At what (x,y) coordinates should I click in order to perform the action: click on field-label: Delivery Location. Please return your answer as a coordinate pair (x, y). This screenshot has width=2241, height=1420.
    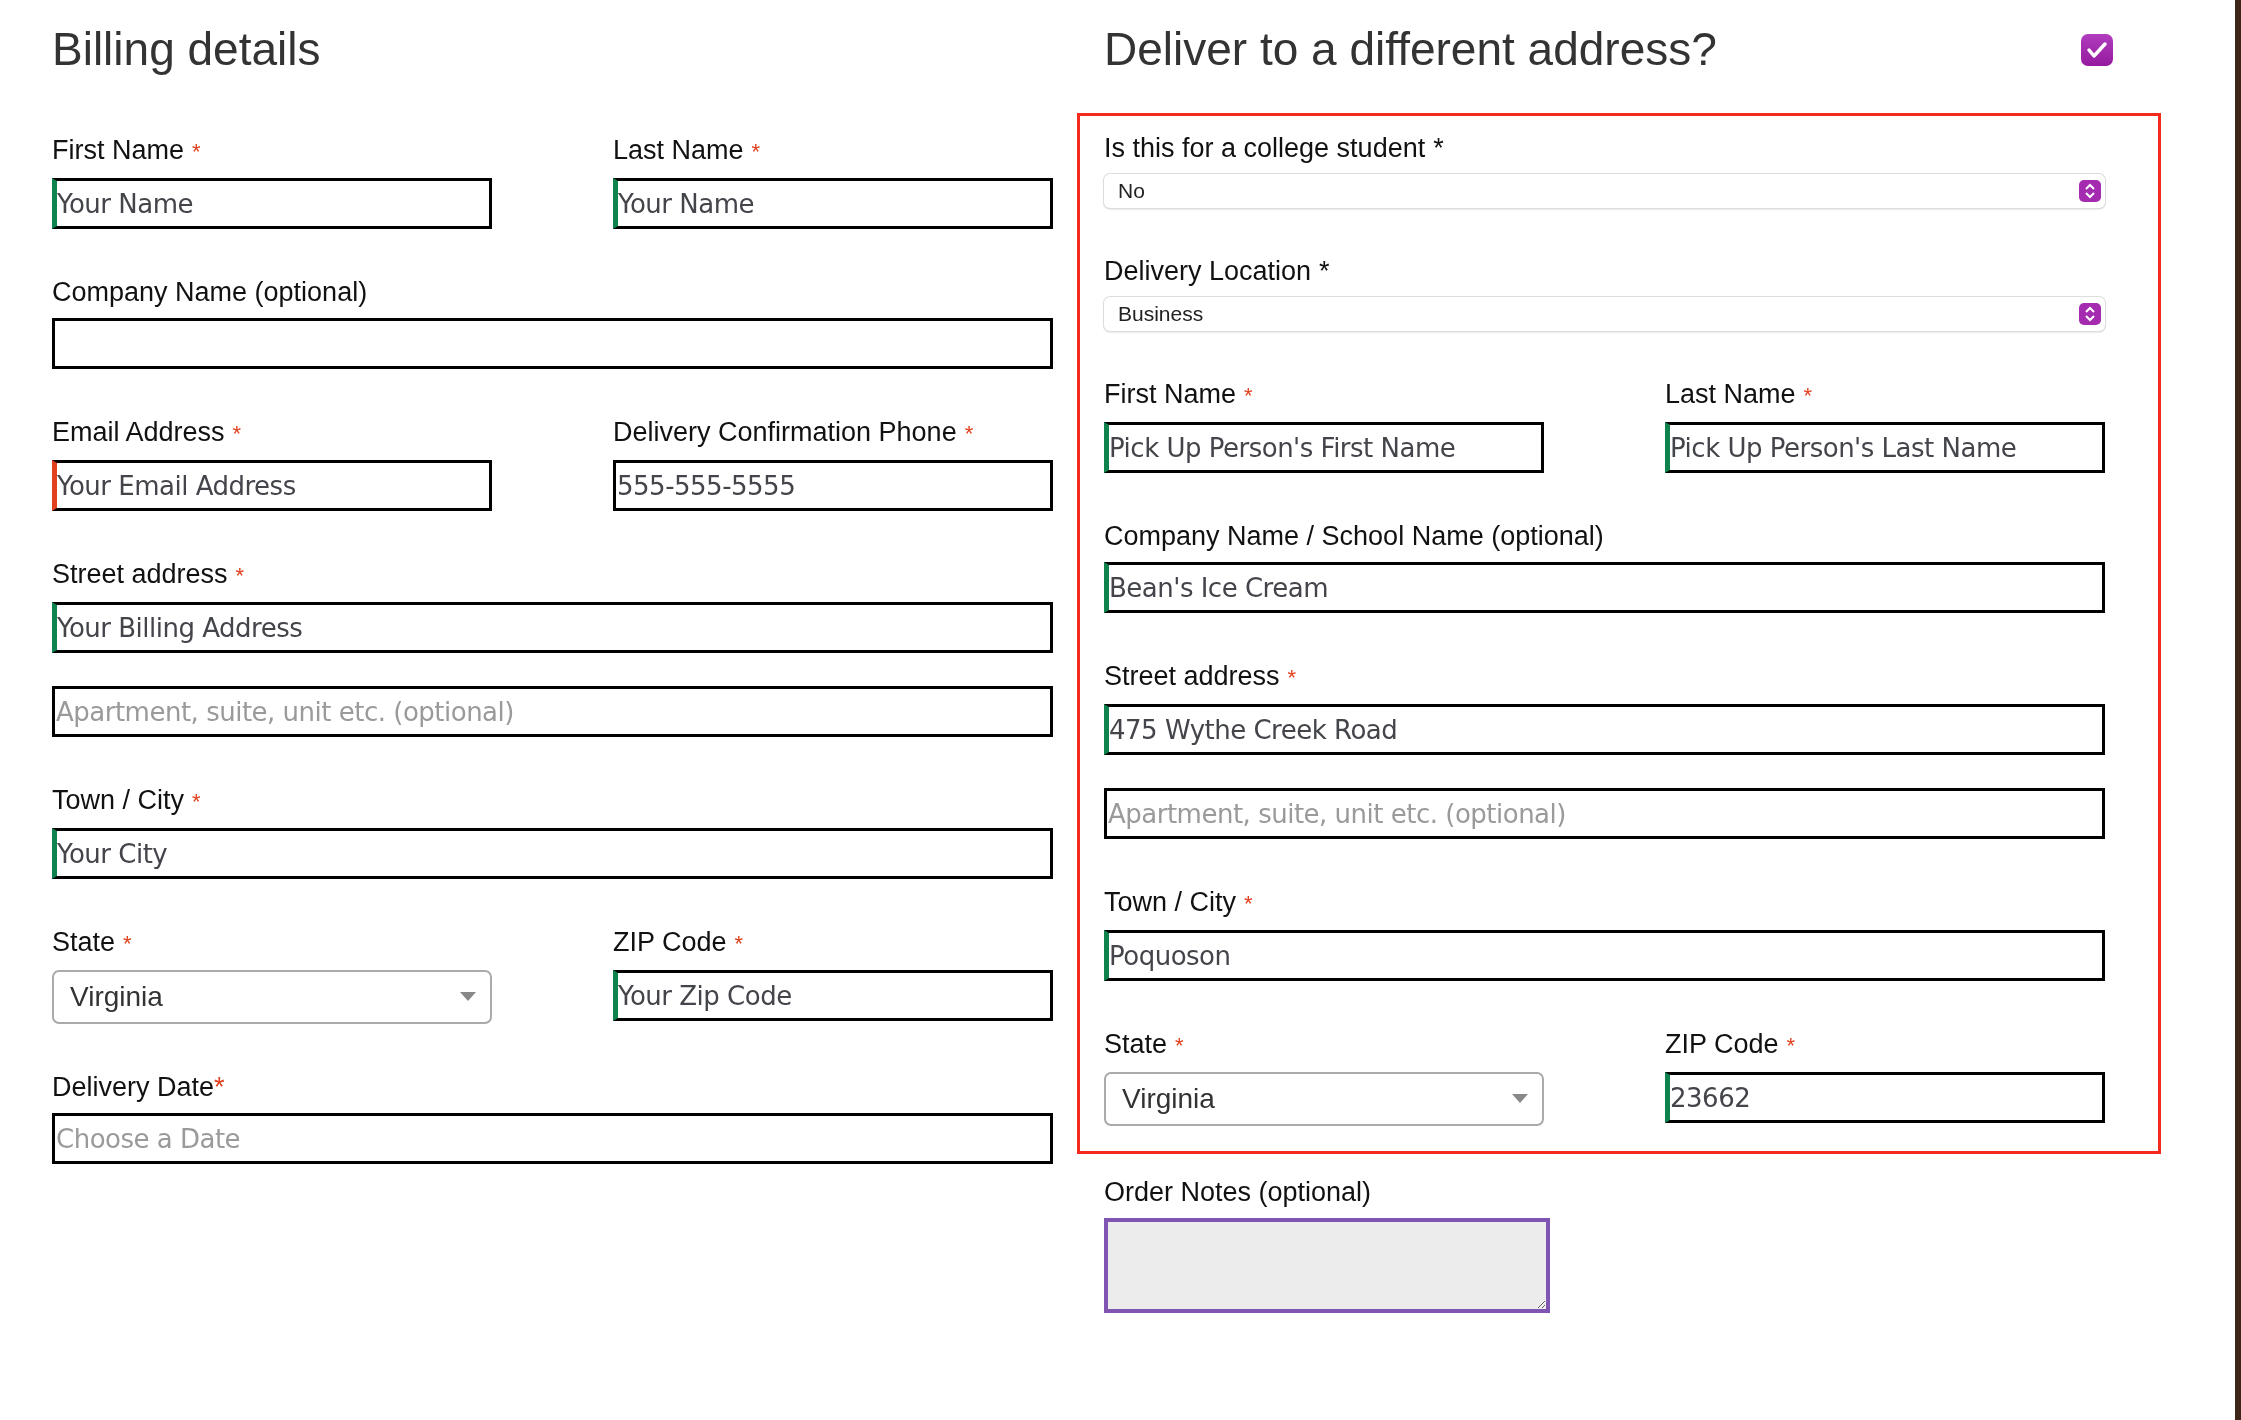
    Looking at the image, I should click on (1208, 271).